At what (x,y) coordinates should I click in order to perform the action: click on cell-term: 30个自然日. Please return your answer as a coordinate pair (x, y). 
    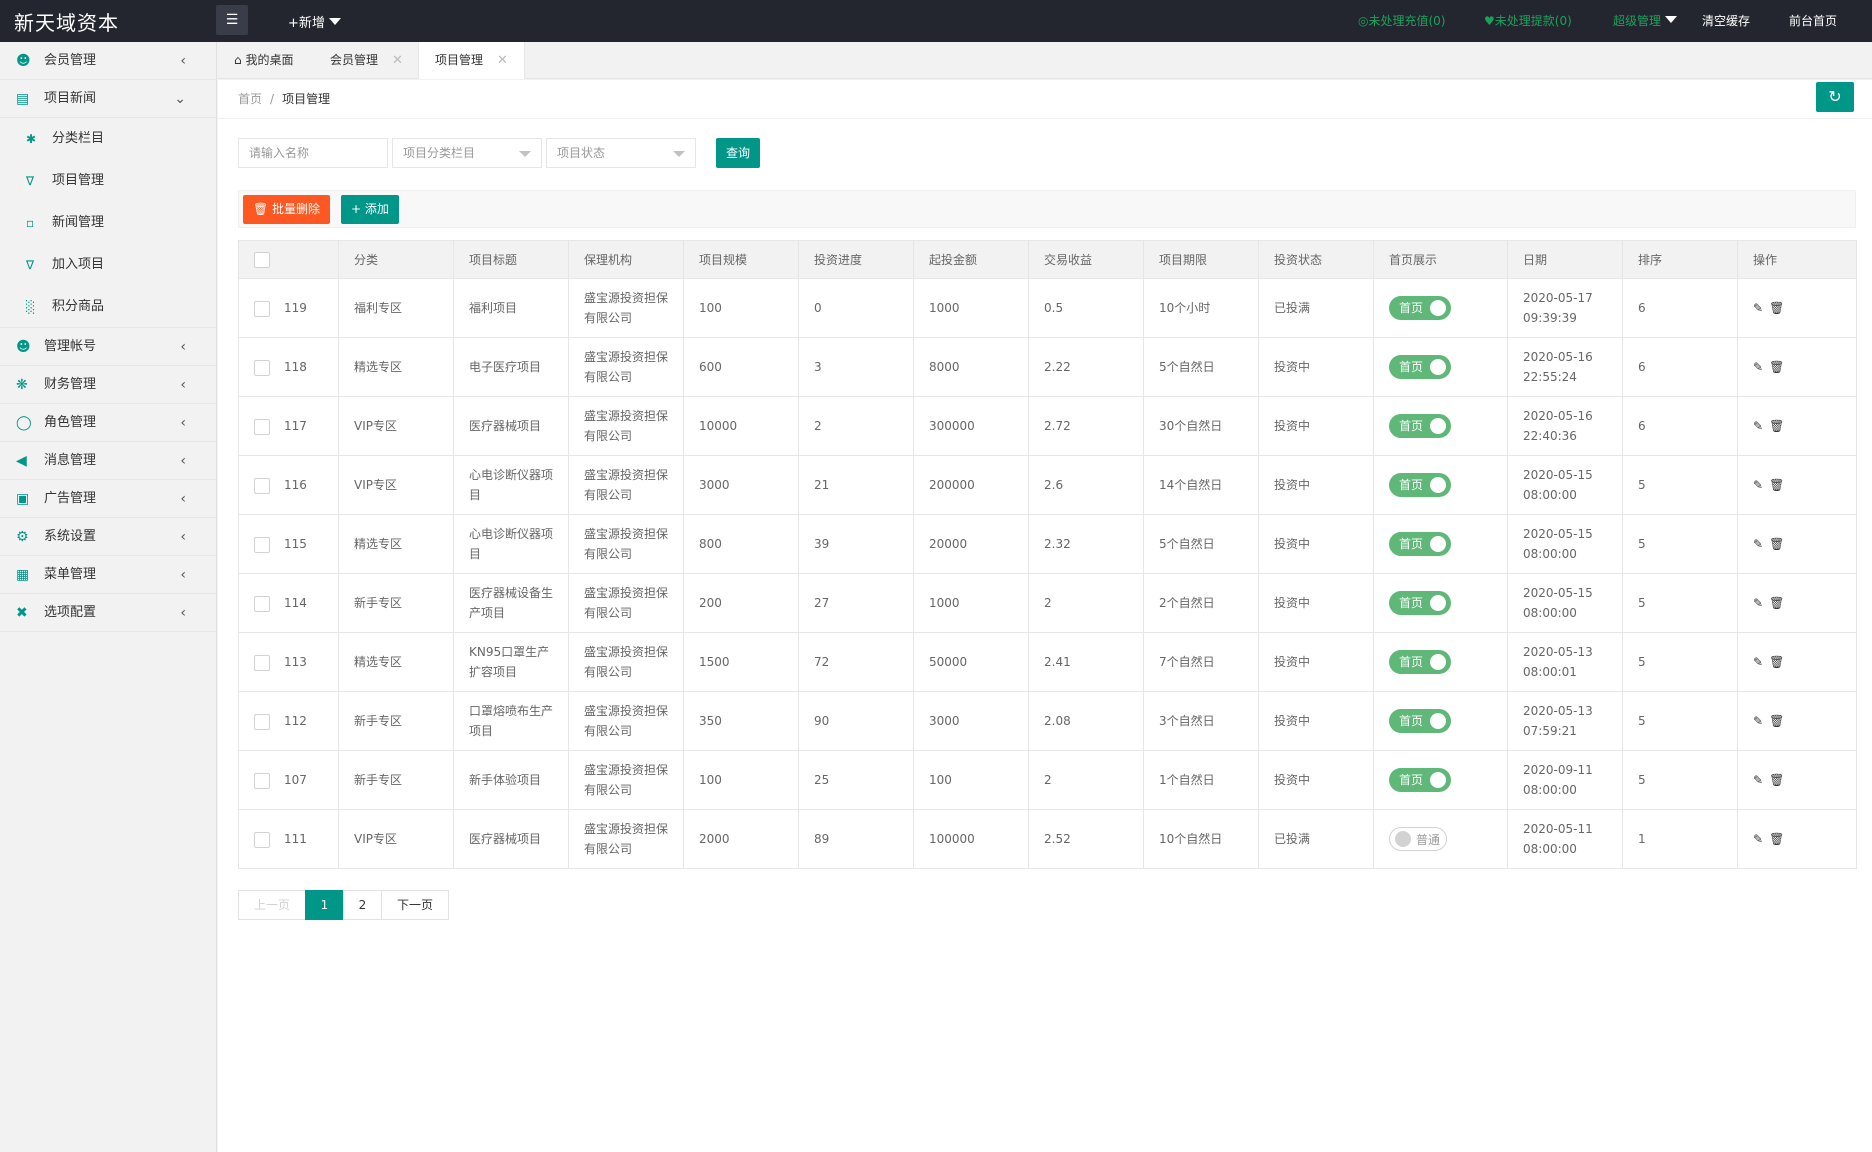
    Looking at the image, I should click on (1201, 426).